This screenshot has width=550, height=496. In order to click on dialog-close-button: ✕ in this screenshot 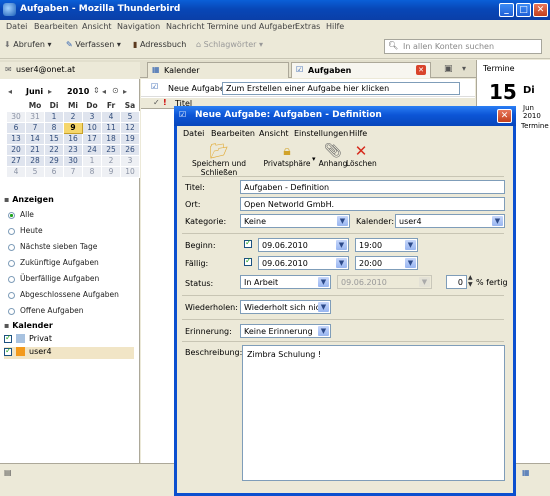, I will do `click(504, 116)`.